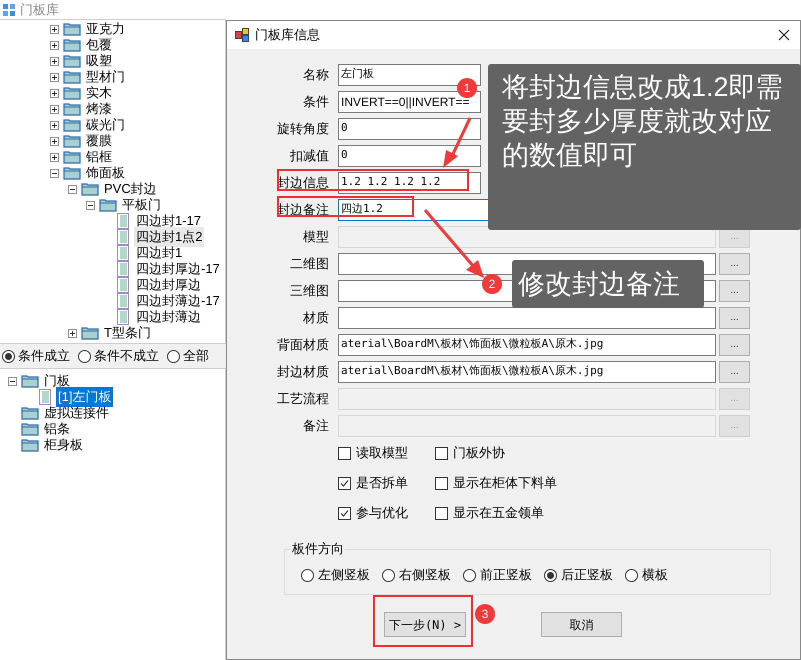 This screenshot has height=660, width=801. Describe the element at coordinates (309, 291) in the screenshot. I see `field-label: 三维图` at that location.